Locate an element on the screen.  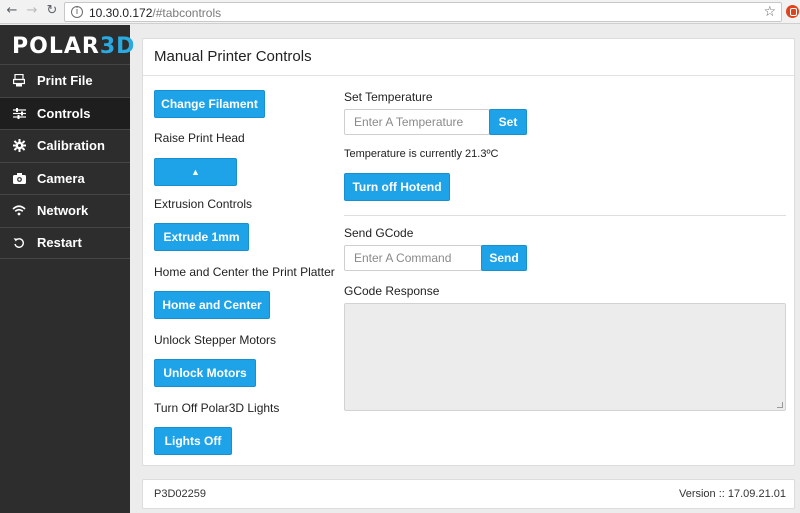
info-icon: i is located at coordinates (77, 12).